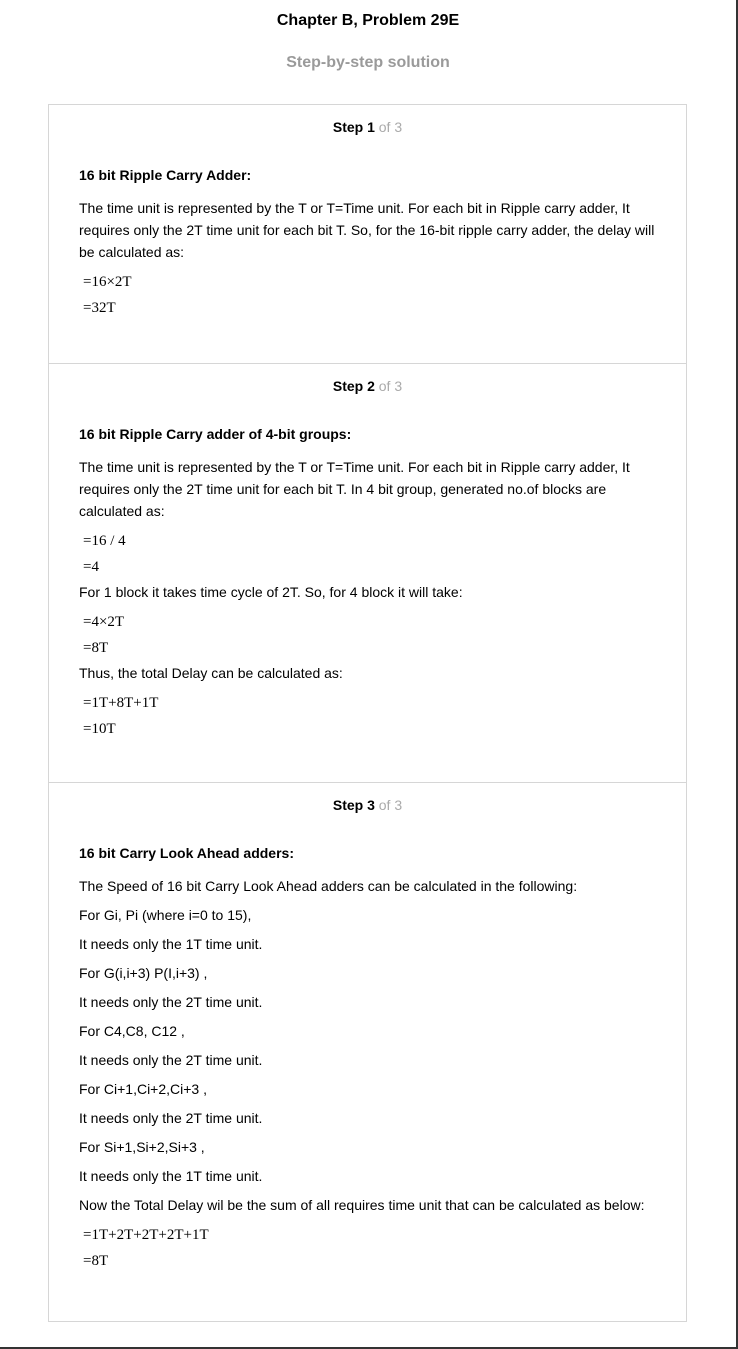 The height and width of the screenshot is (1349, 738). Describe the element at coordinates (368, 20) in the screenshot. I see `page-title: Chapter B, Problem 29E` at that location.